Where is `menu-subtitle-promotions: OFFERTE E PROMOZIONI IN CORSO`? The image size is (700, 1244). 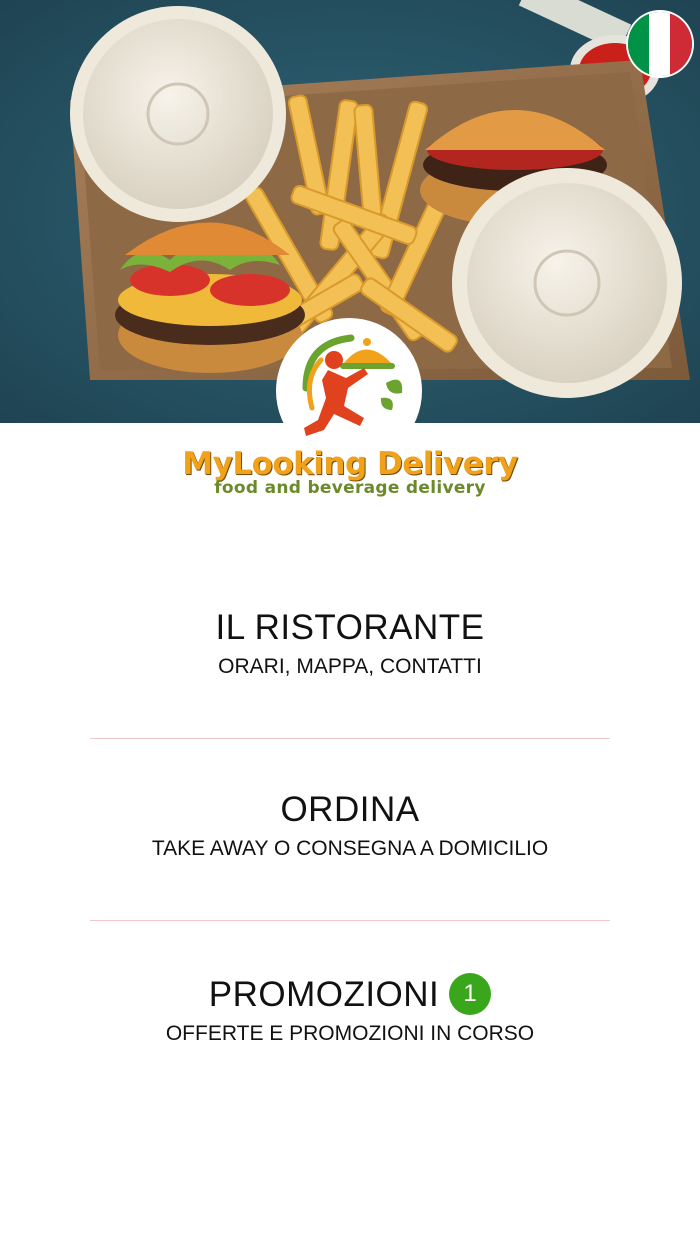
menu-subtitle-promotions: OFFERTE E PROMOZIONI IN CORSO is located at coordinates (350, 1033).